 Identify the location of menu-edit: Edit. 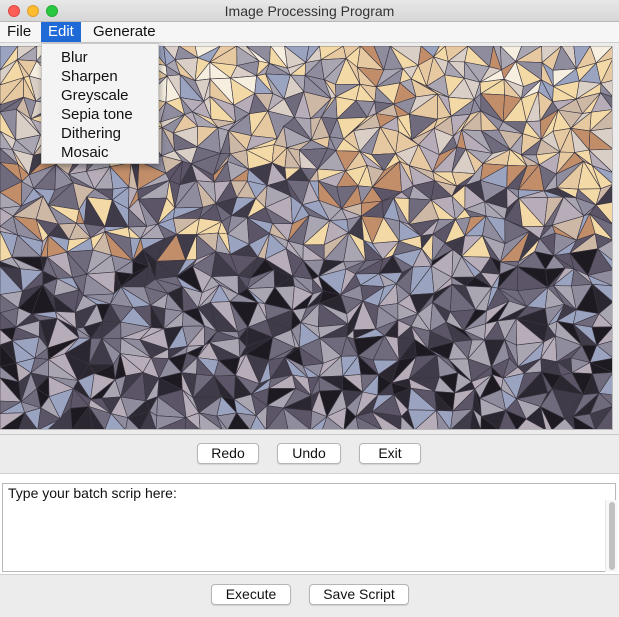
(61, 32).